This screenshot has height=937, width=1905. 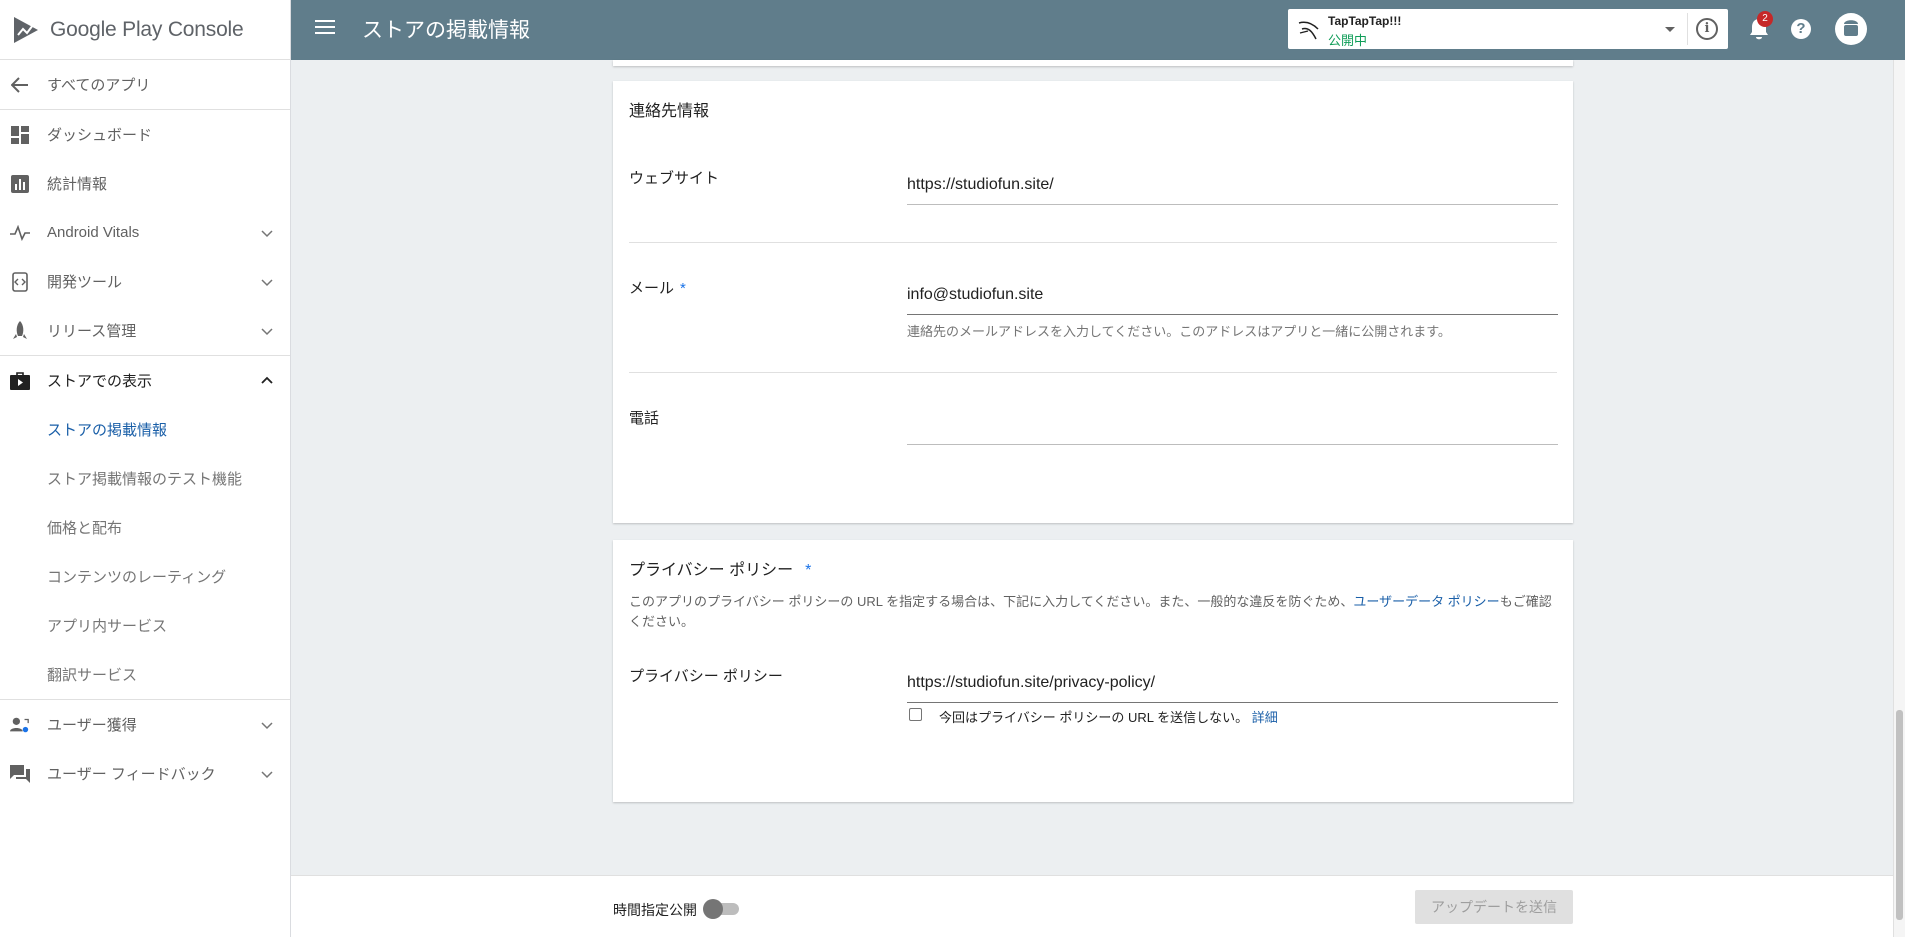 I want to click on scheduled-publishing-label: 時間指定公開, so click(x=655, y=910).